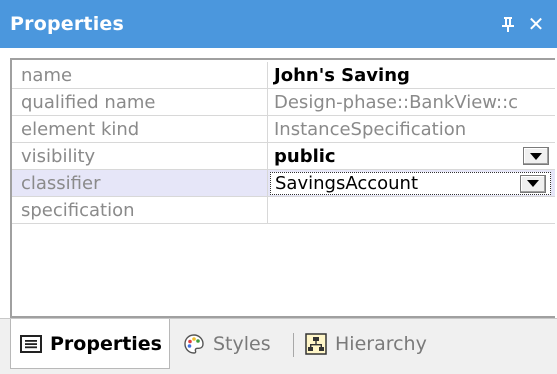 The height and width of the screenshot is (374, 557). What do you see at coordinates (140, 183) in the screenshot?
I see `property-label: classifier` at bounding box center [140, 183].